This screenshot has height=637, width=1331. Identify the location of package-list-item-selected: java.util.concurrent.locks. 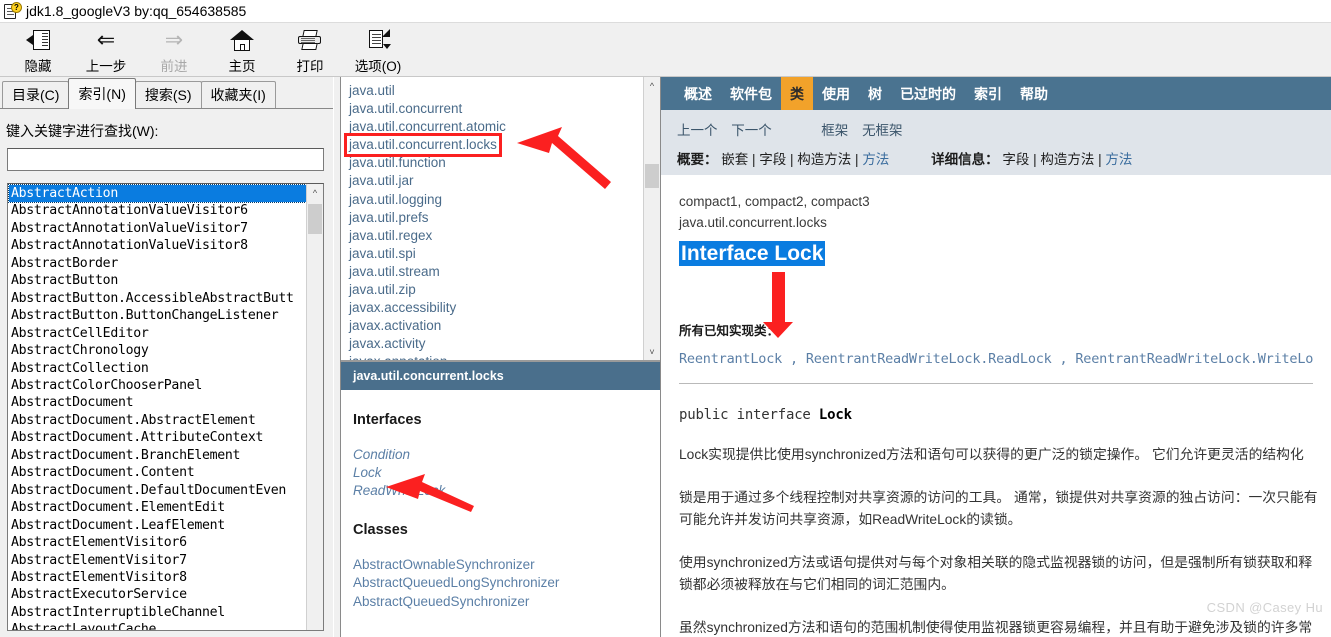
(423, 145).